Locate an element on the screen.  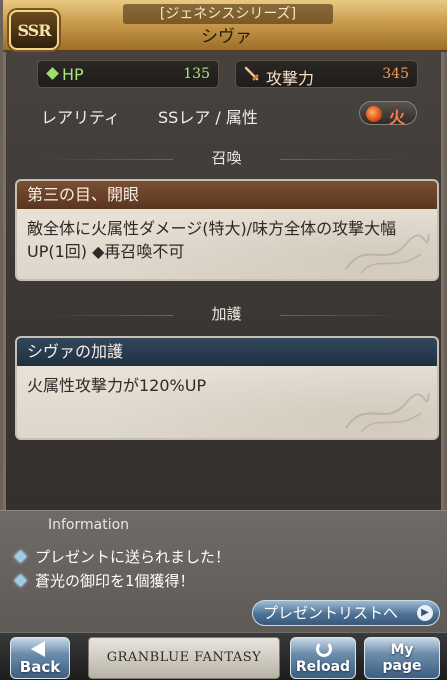
frame-edge-left is located at coordinates (4, 281).